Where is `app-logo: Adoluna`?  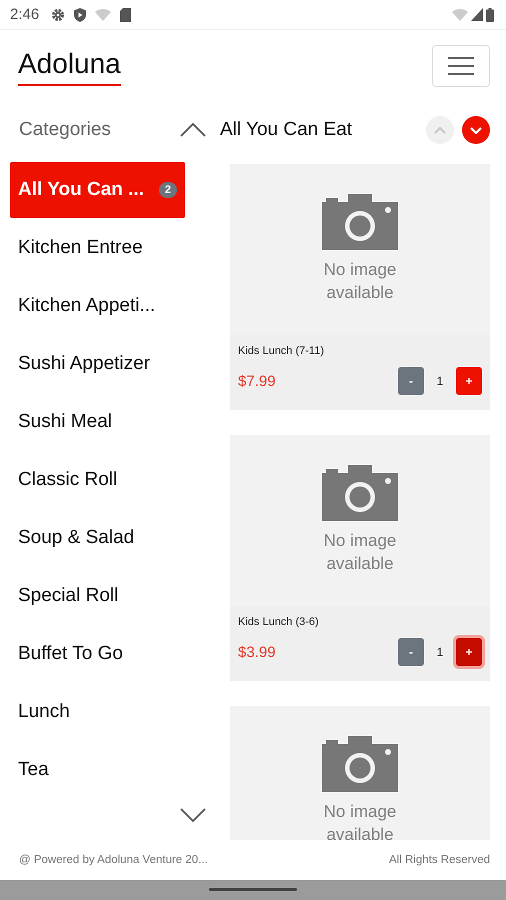 app-logo: Adoluna is located at coordinates (69, 67).